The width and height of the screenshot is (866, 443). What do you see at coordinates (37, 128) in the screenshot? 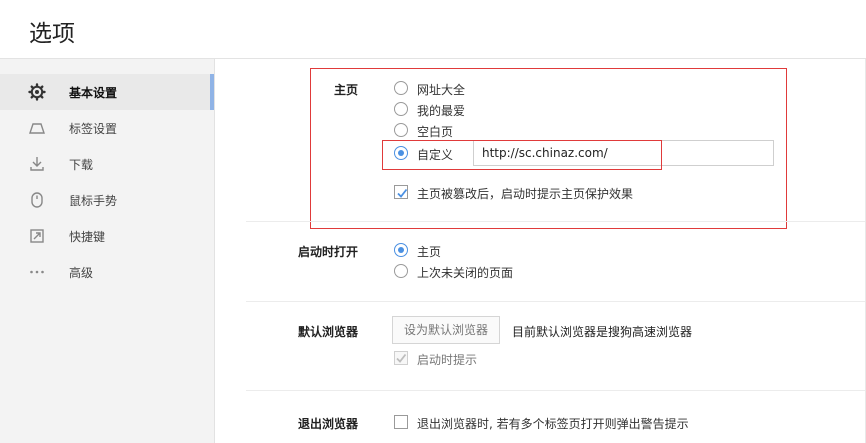
I see `tab-icon` at bounding box center [37, 128].